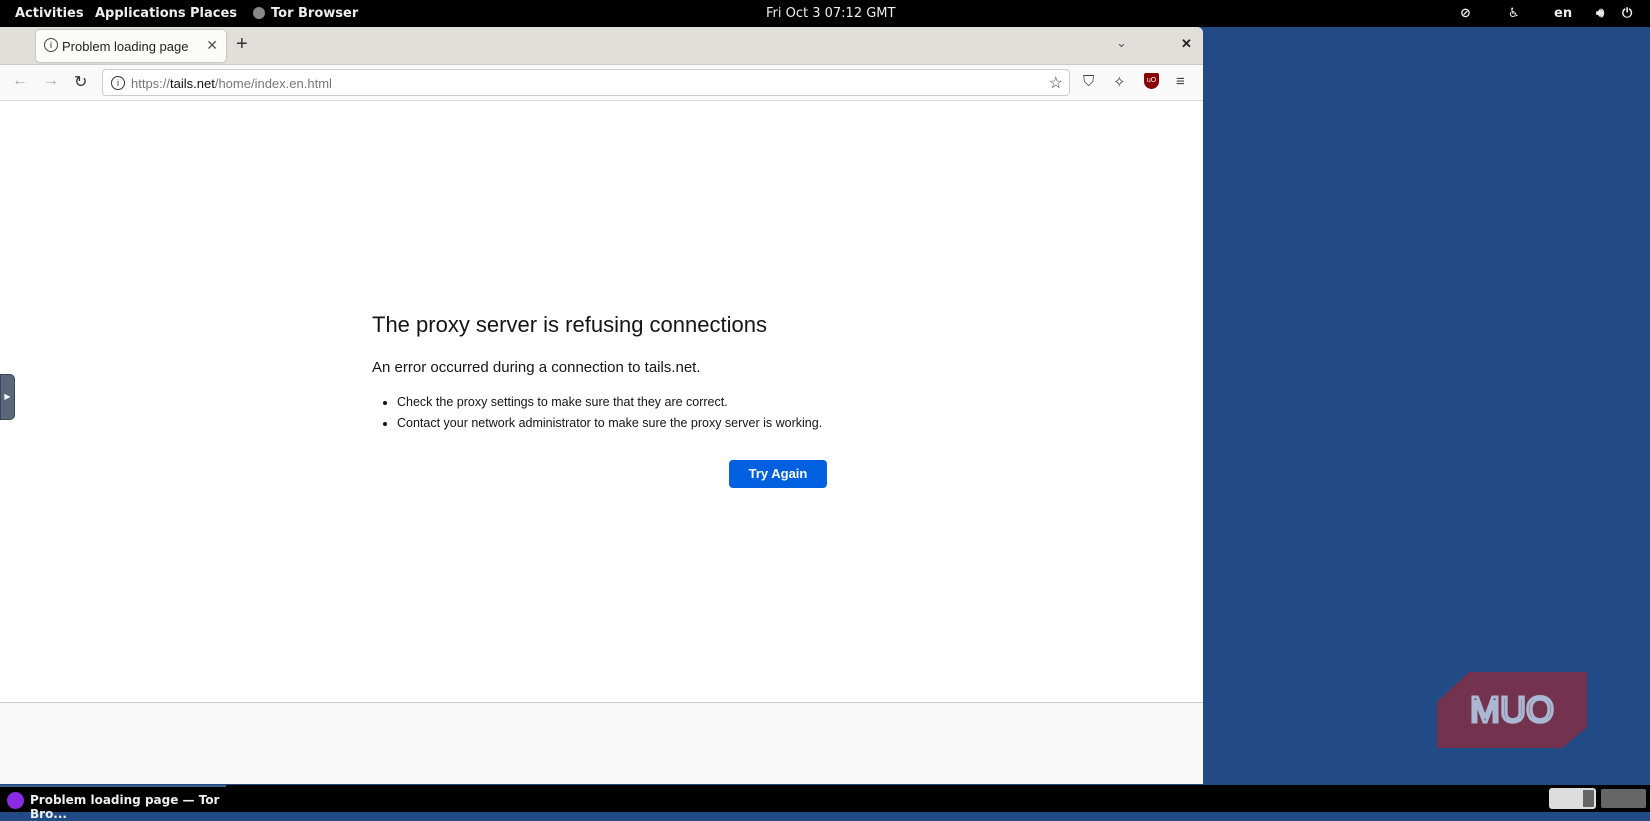 The height and width of the screenshot is (821, 1650). Describe the element at coordinates (1186, 44) in the screenshot. I see `close-window-button: ✕` at that location.